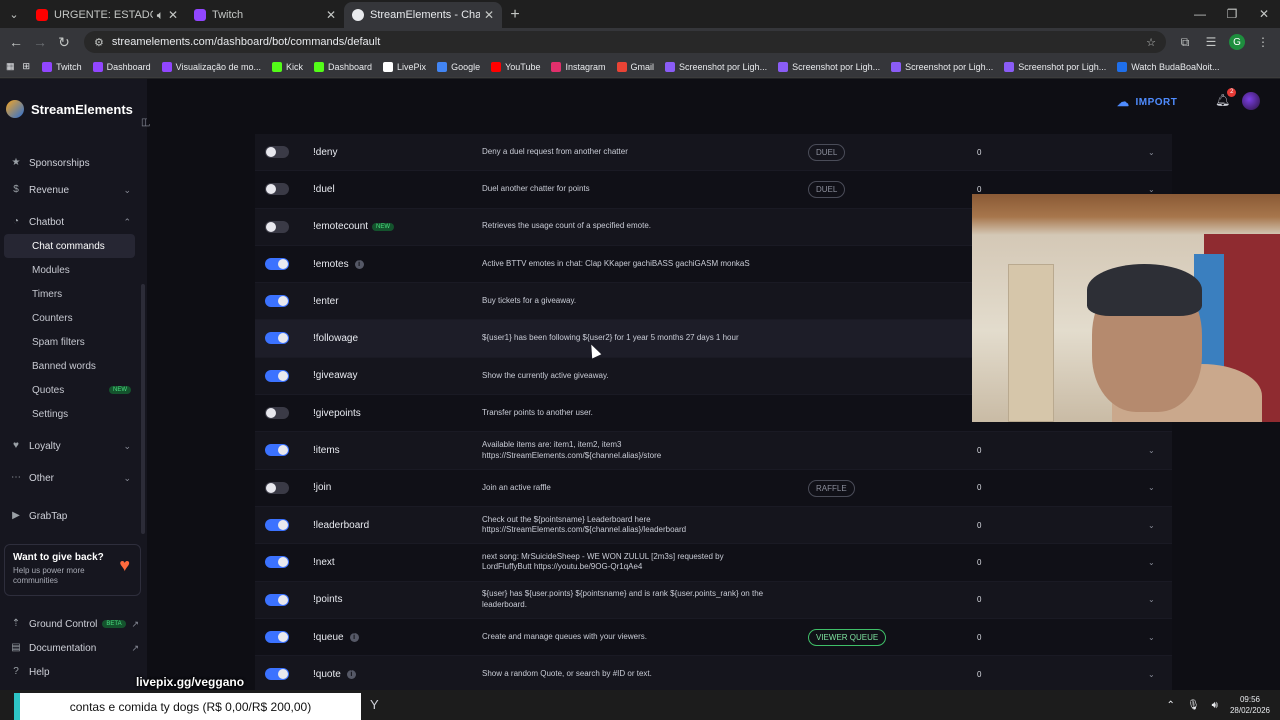 The height and width of the screenshot is (720, 1280). What do you see at coordinates (73, 414) in the screenshot?
I see `sidebar-item-settings: Settings` at bounding box center [73, 414].